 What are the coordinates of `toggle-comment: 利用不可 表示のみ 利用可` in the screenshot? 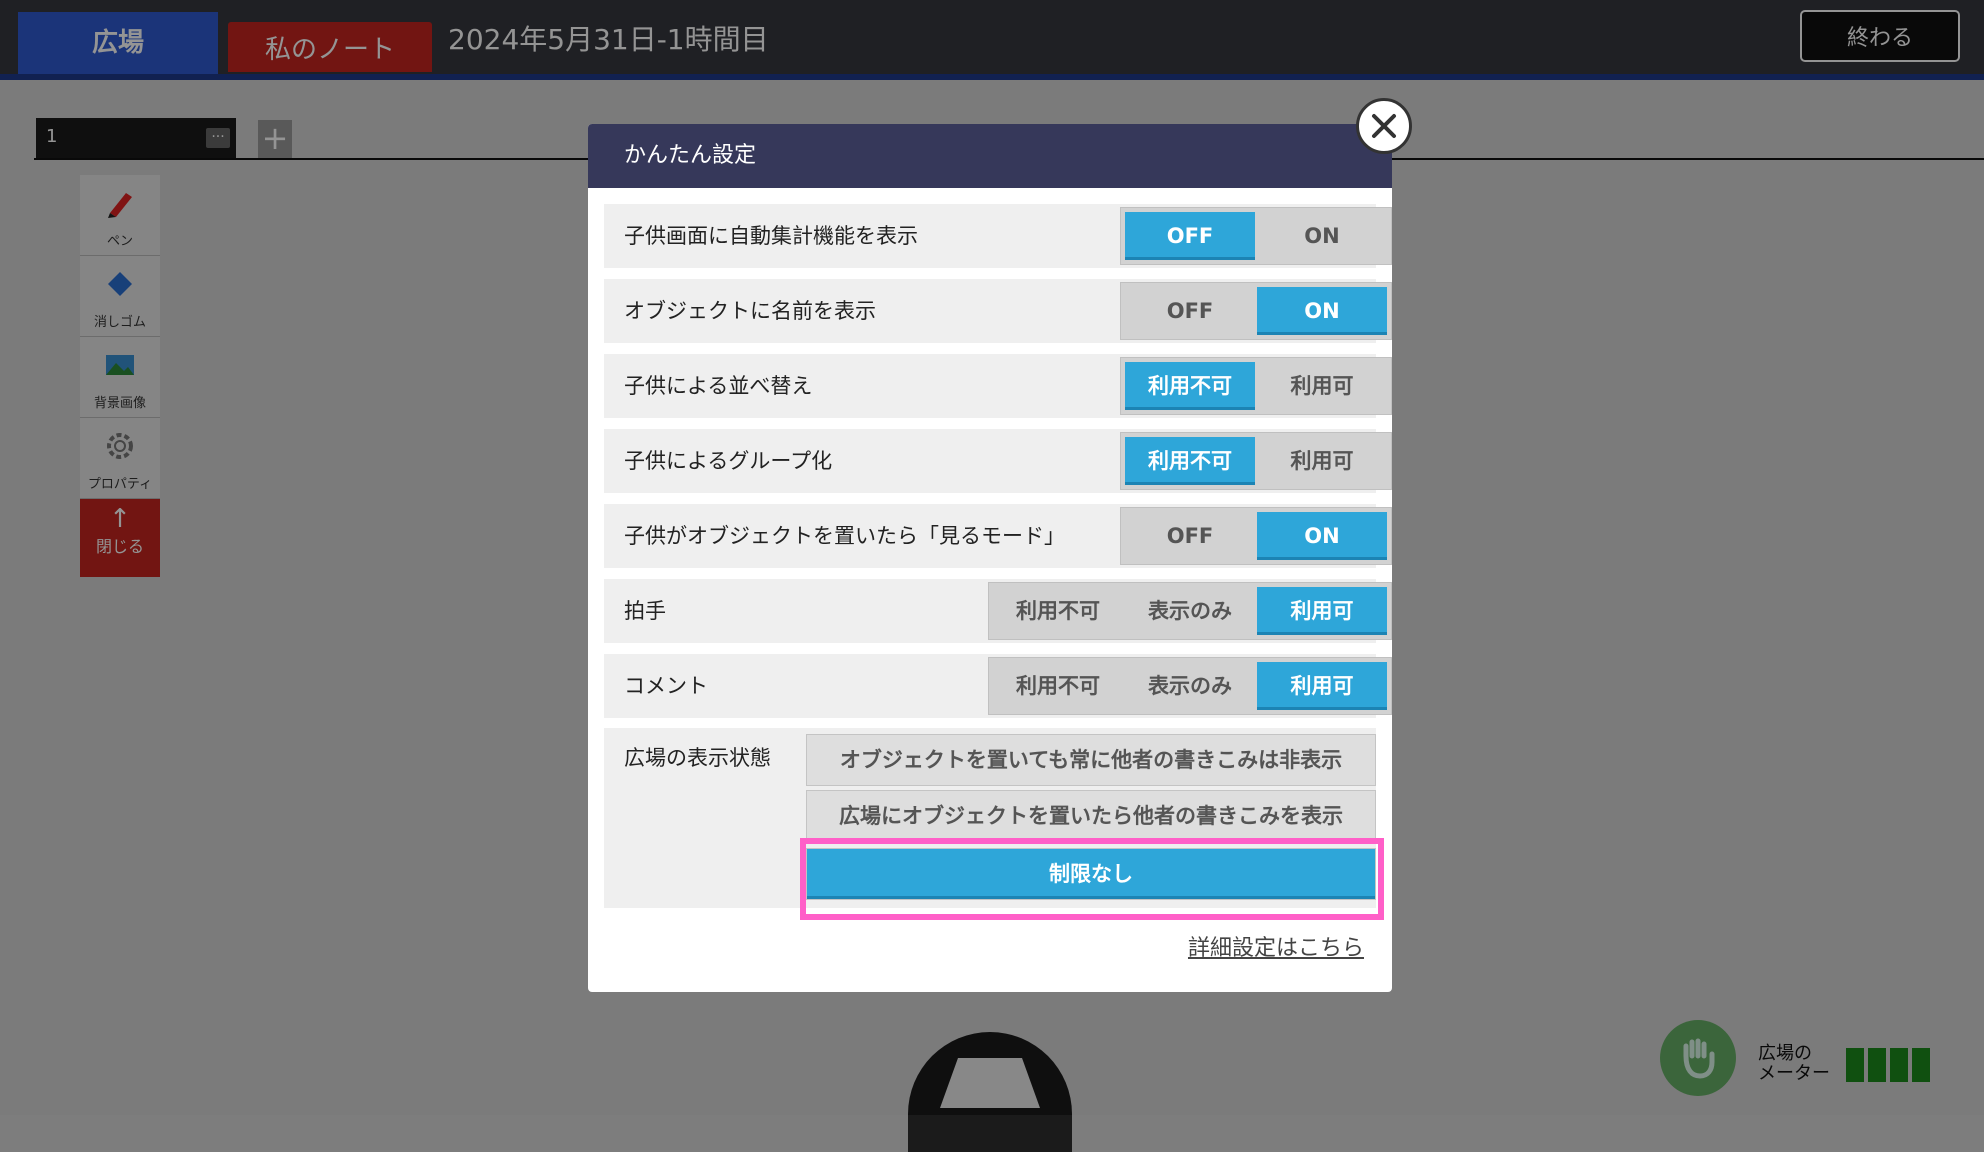 It's located at (1190, 686).